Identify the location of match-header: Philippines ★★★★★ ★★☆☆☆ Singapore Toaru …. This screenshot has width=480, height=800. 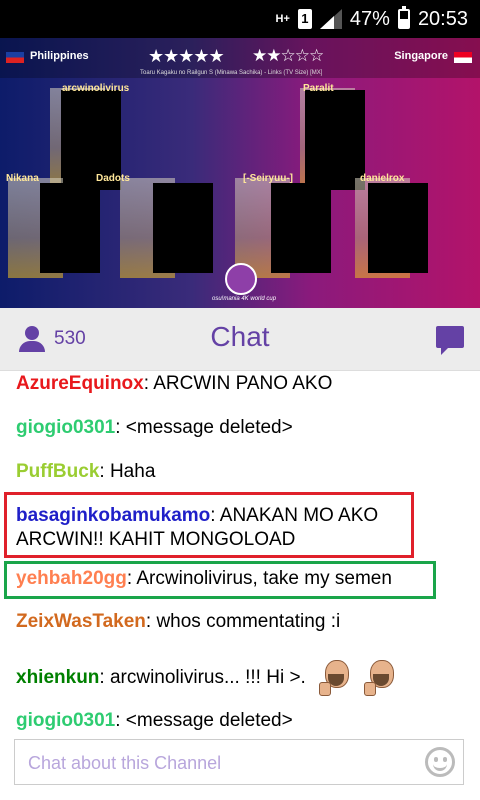
(240, 58).